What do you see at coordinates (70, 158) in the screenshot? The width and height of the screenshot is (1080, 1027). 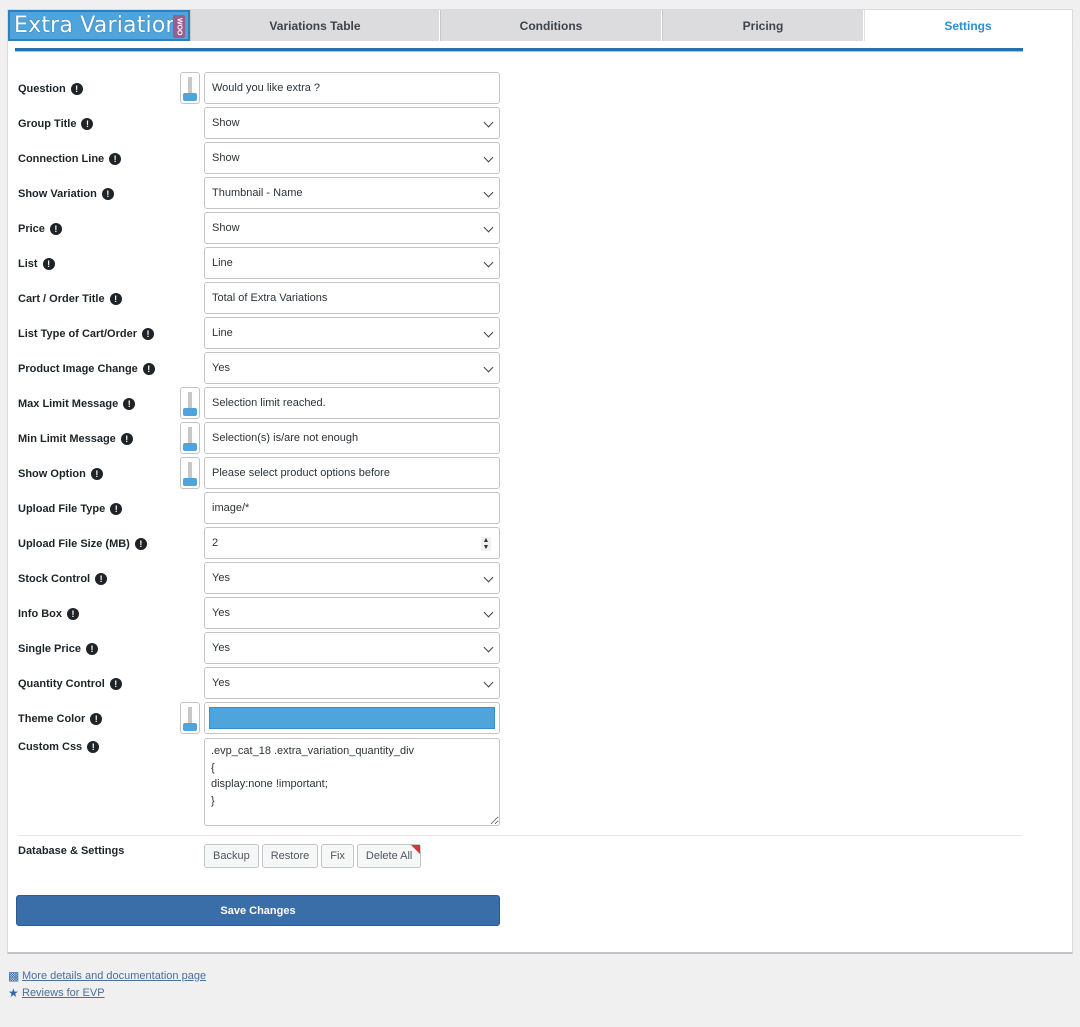 I see `field-label: Connection Line!` at bounding box center [70, 158].